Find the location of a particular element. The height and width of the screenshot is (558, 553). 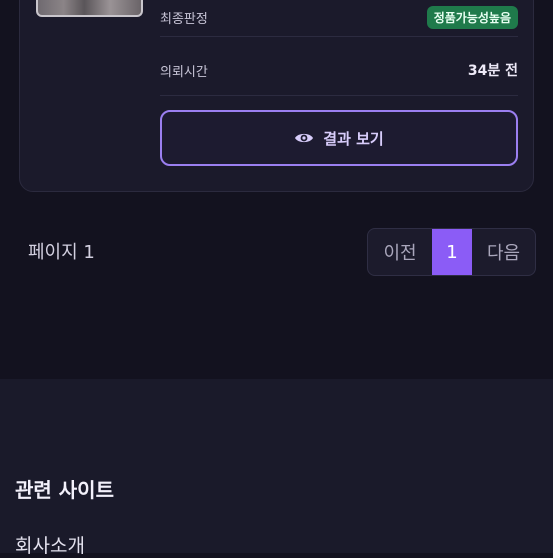

footer-link-about: 회사소개 is located at coordinates (50, 544).